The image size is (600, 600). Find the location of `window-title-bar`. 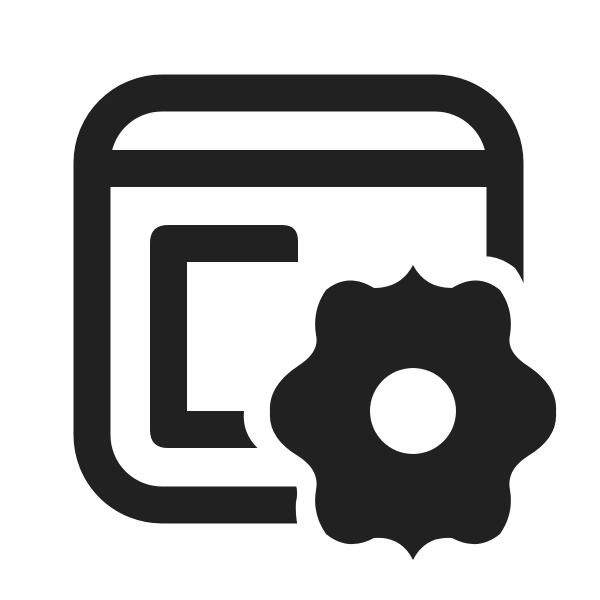

window-title-bar is located at coordinates (298, 168).